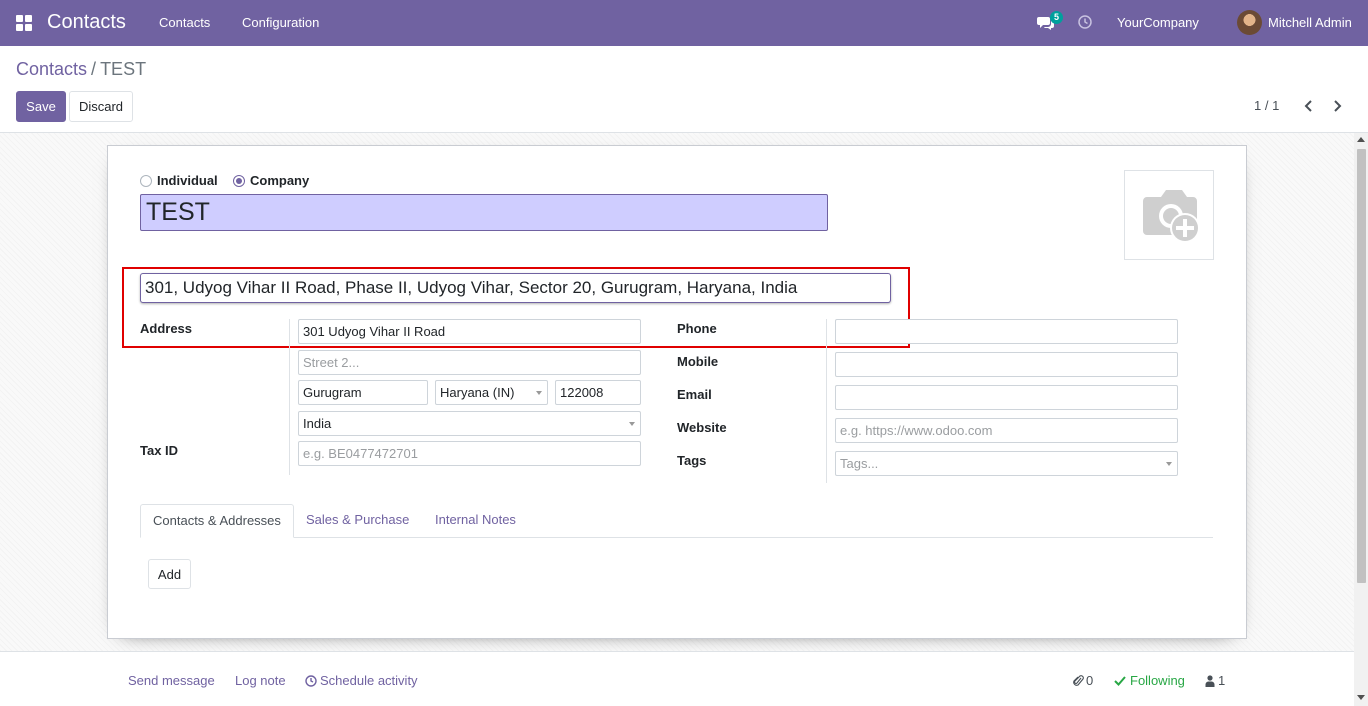  What do you see at coordinates (159, 450) in the screenshot?
I see `tax-id-label: Tax ID` at bounding box center [159, 450].